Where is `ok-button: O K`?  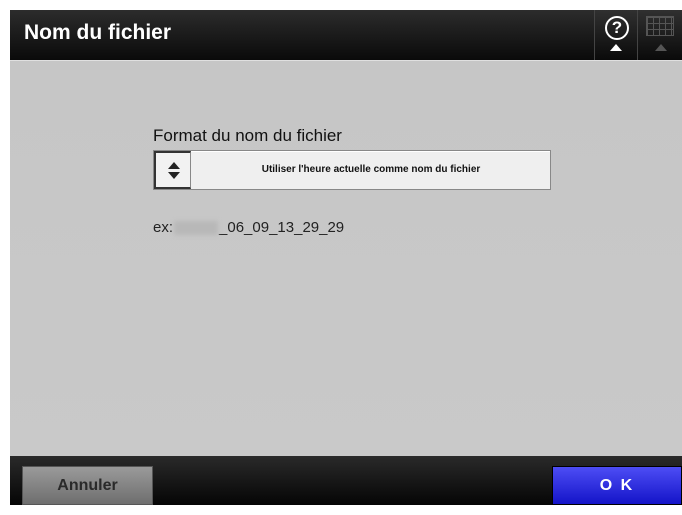
ok-button: O K is located at coordinates (617, 485).